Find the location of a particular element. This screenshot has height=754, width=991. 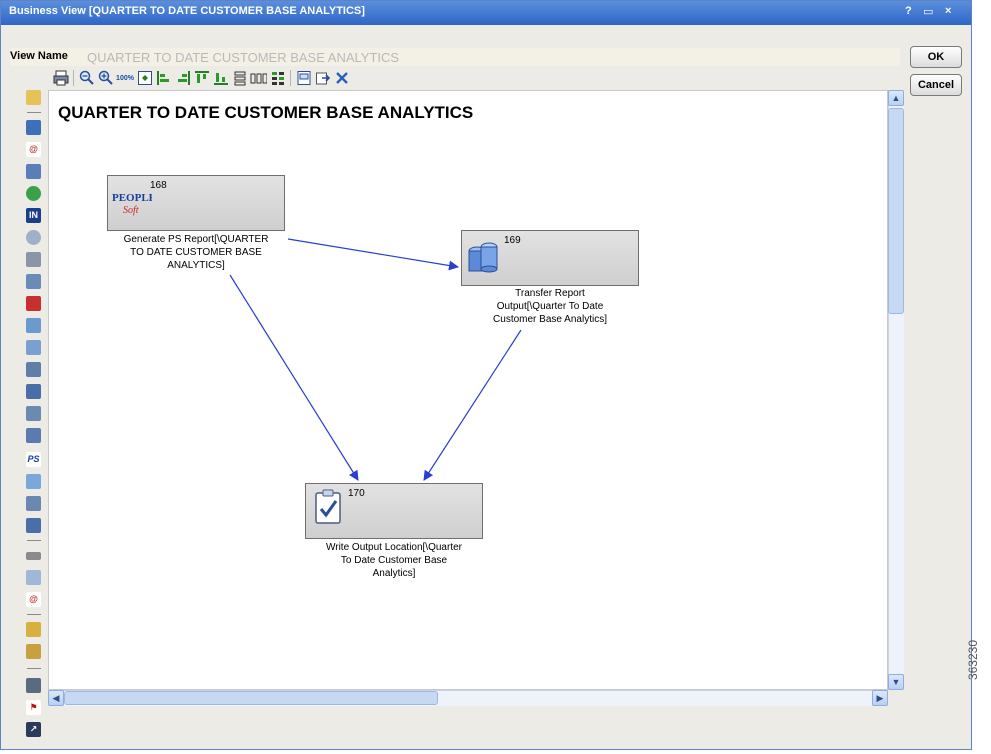

globe-icon is located at coordinates (33, 237).